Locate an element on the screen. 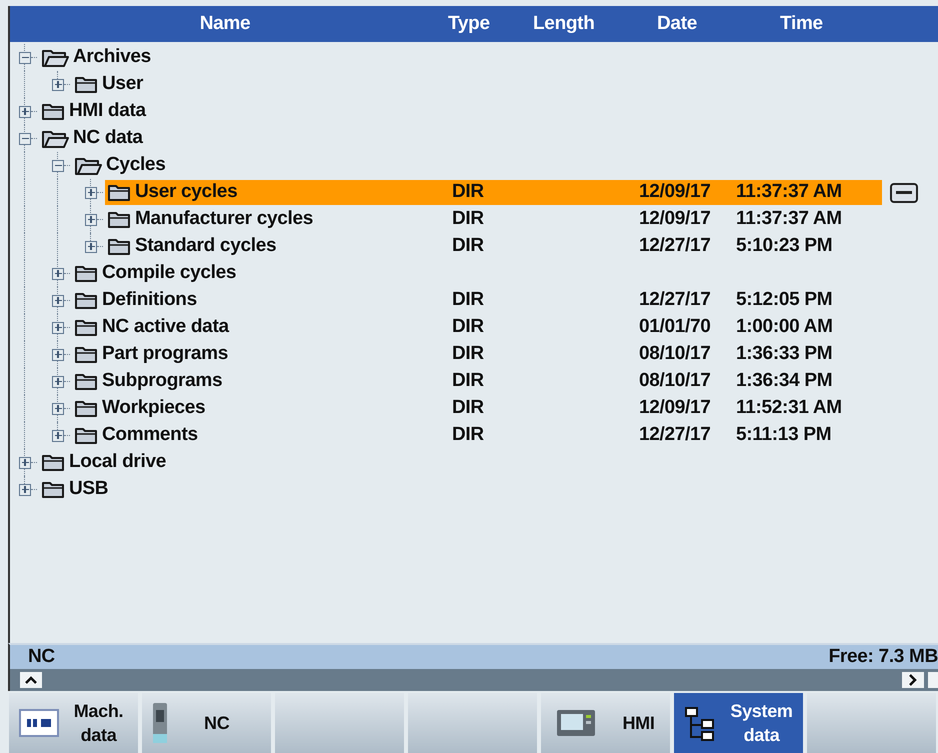 This screenshot has height=753, width=938. folder-name: Cycles is located at coordinates (136, 165).